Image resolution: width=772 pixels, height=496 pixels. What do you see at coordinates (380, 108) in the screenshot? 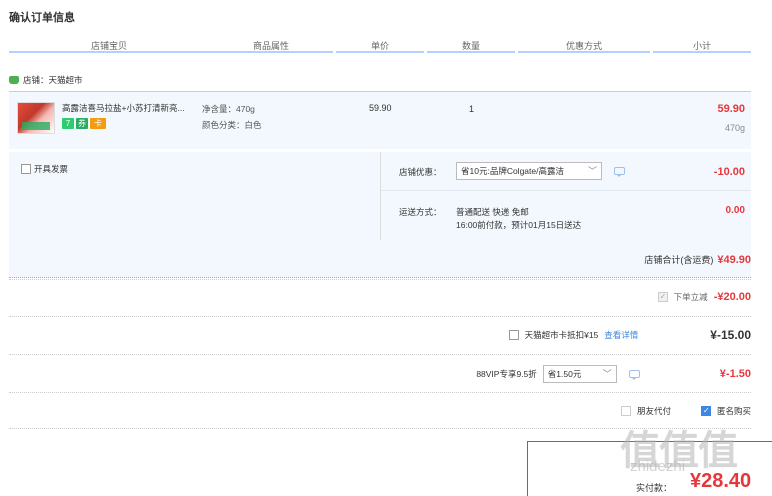
I see `unit-price: 59.90` at bounding box center [380, 108].